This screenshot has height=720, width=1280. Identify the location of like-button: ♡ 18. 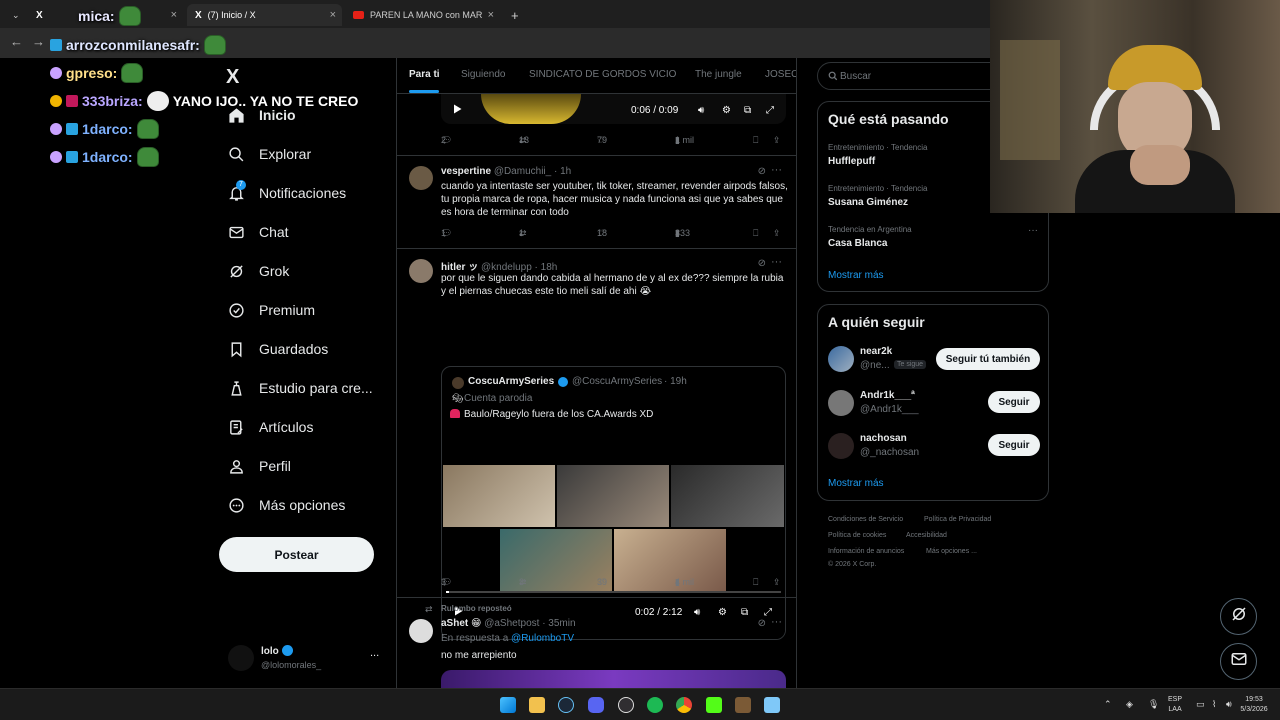
(602, 233).